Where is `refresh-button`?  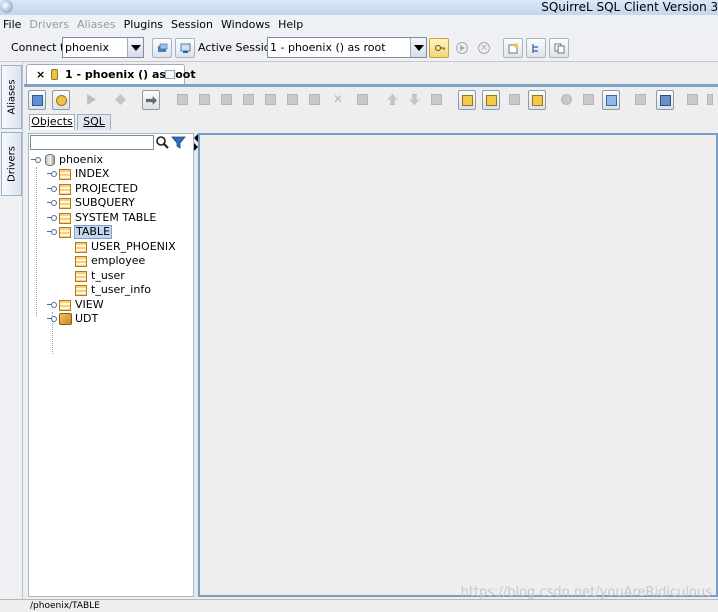
refresh-button is located at coordinates (37, 100).